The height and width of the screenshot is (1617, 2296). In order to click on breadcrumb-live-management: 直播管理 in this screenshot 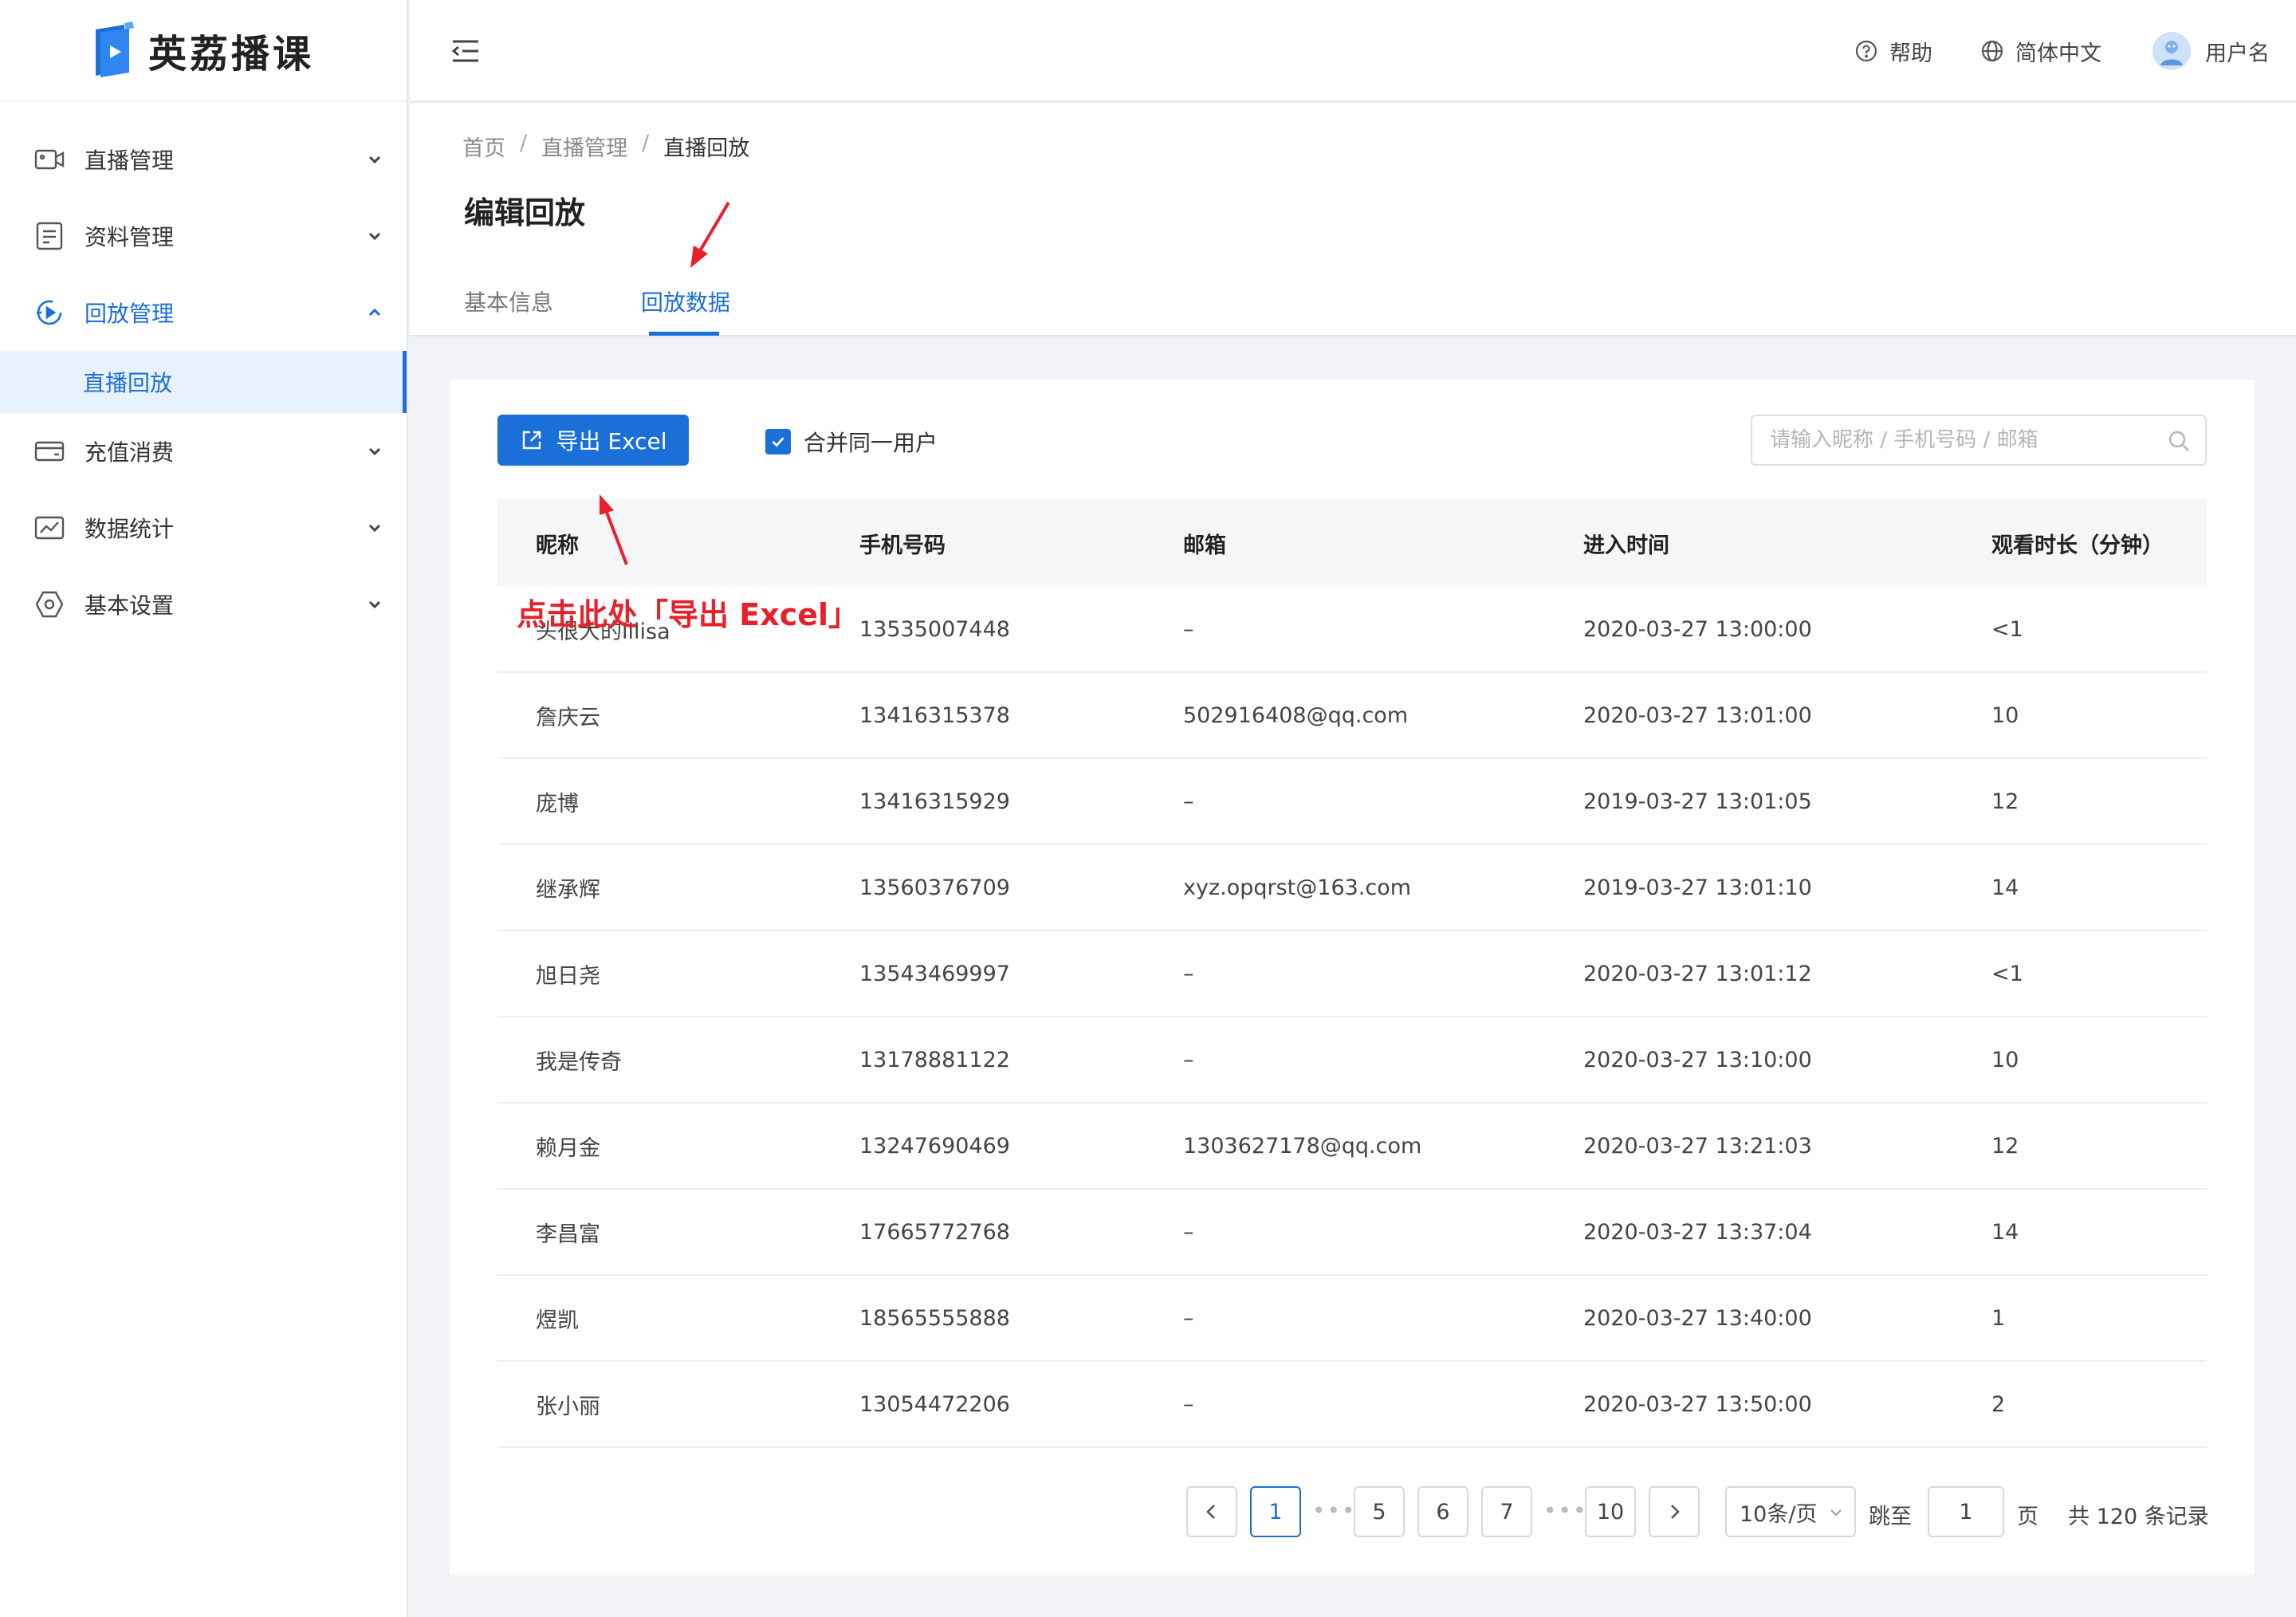, I will do `click(584, 147)`.